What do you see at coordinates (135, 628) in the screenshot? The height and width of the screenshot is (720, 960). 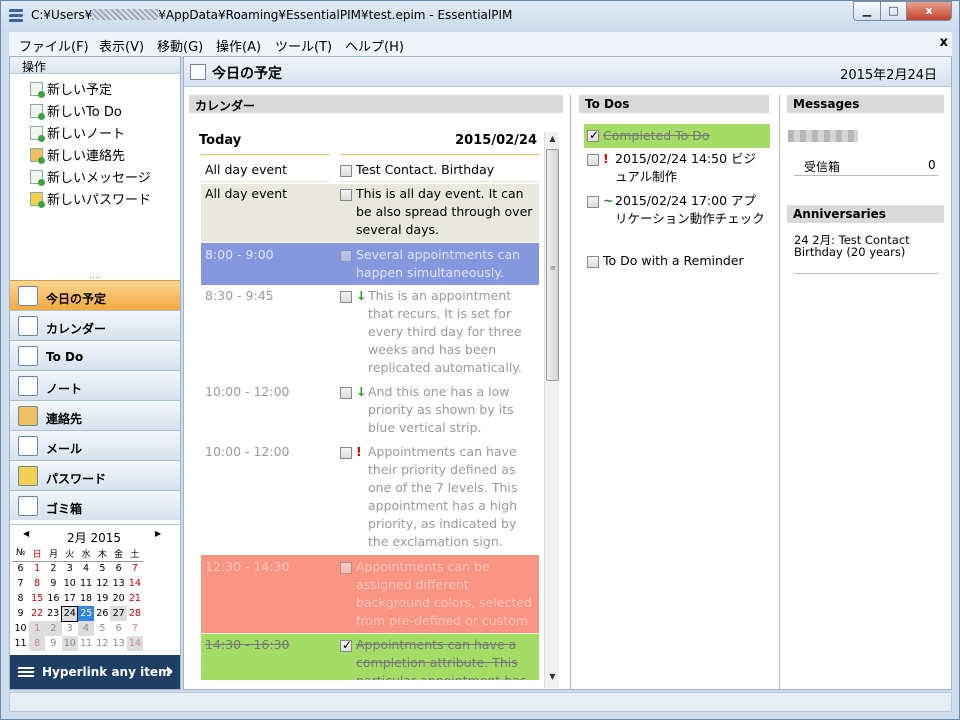 I see `day-cell-next-month: 7` at bounding box center [135, 628].